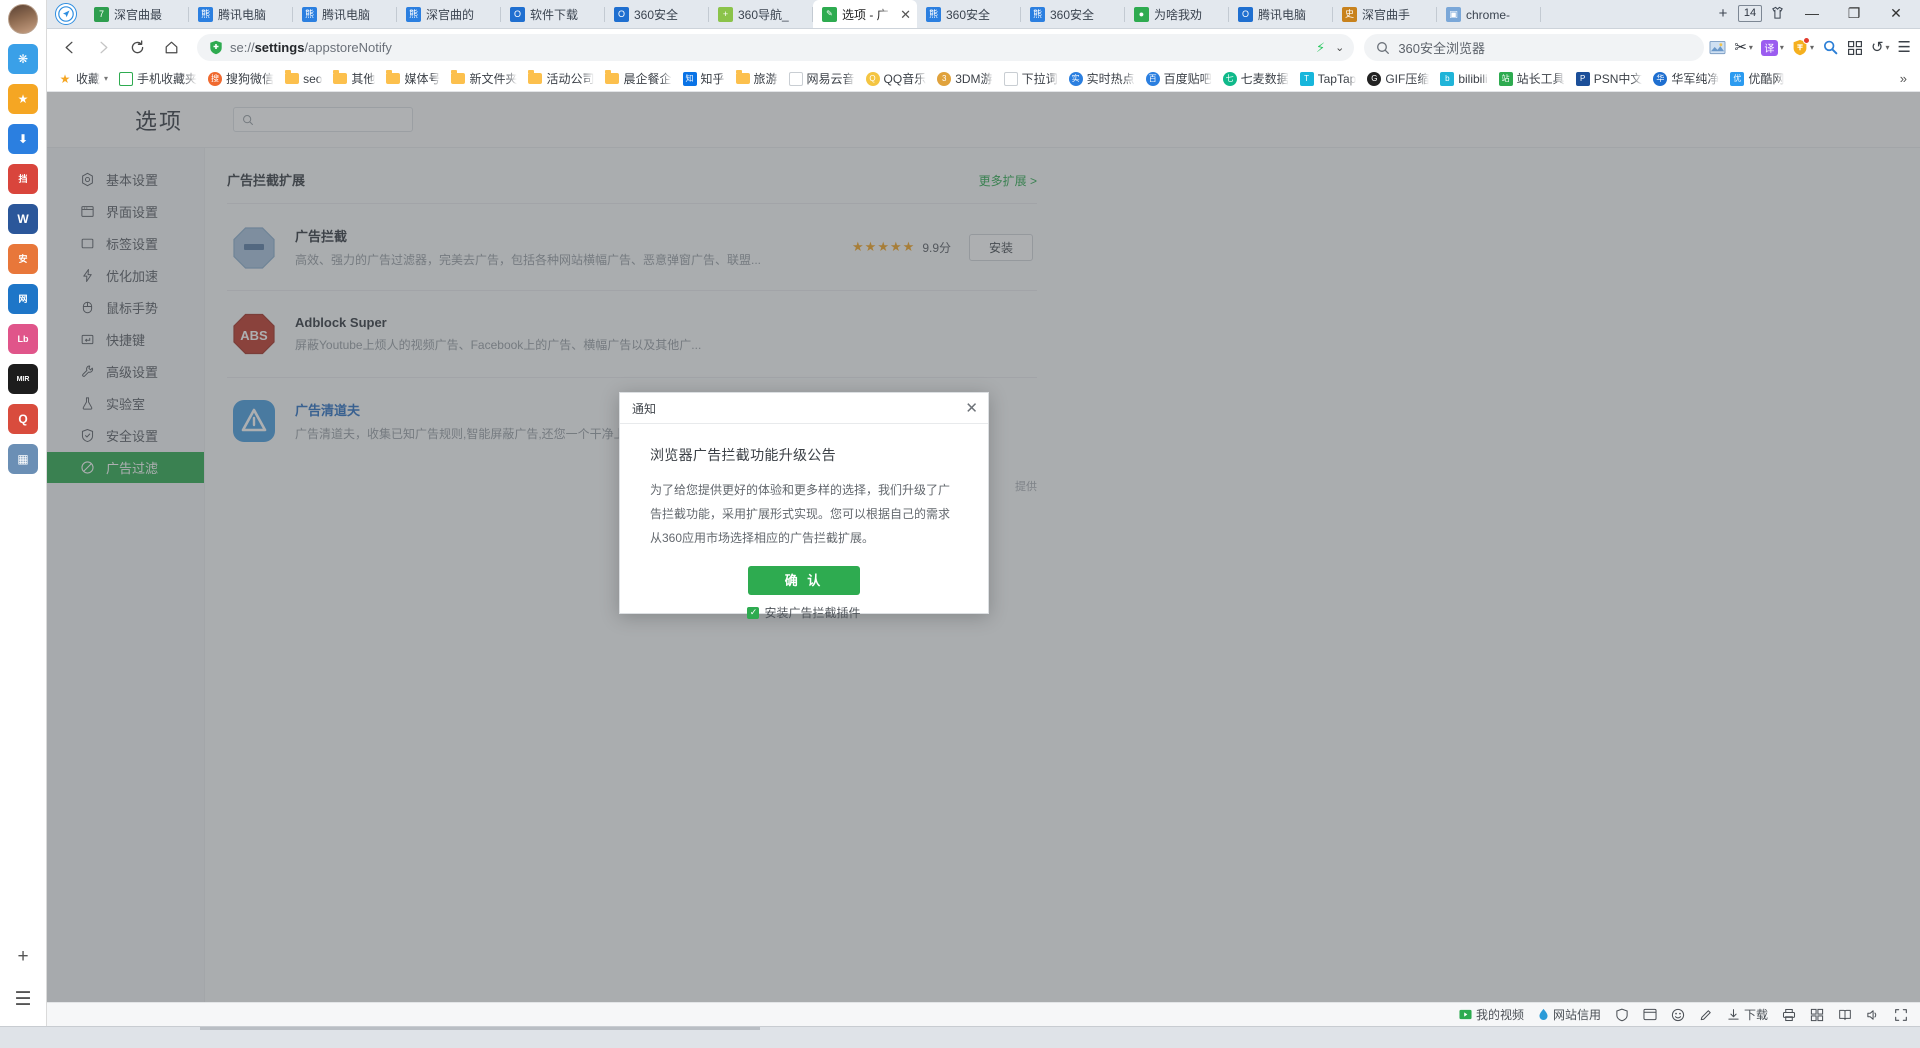 The height and width of the screenshot is (1048, 1920). Describe the element at coordinates (23, 259) in the screenshot. I see `dock-icon-app-orange-shield: 安` at that location.